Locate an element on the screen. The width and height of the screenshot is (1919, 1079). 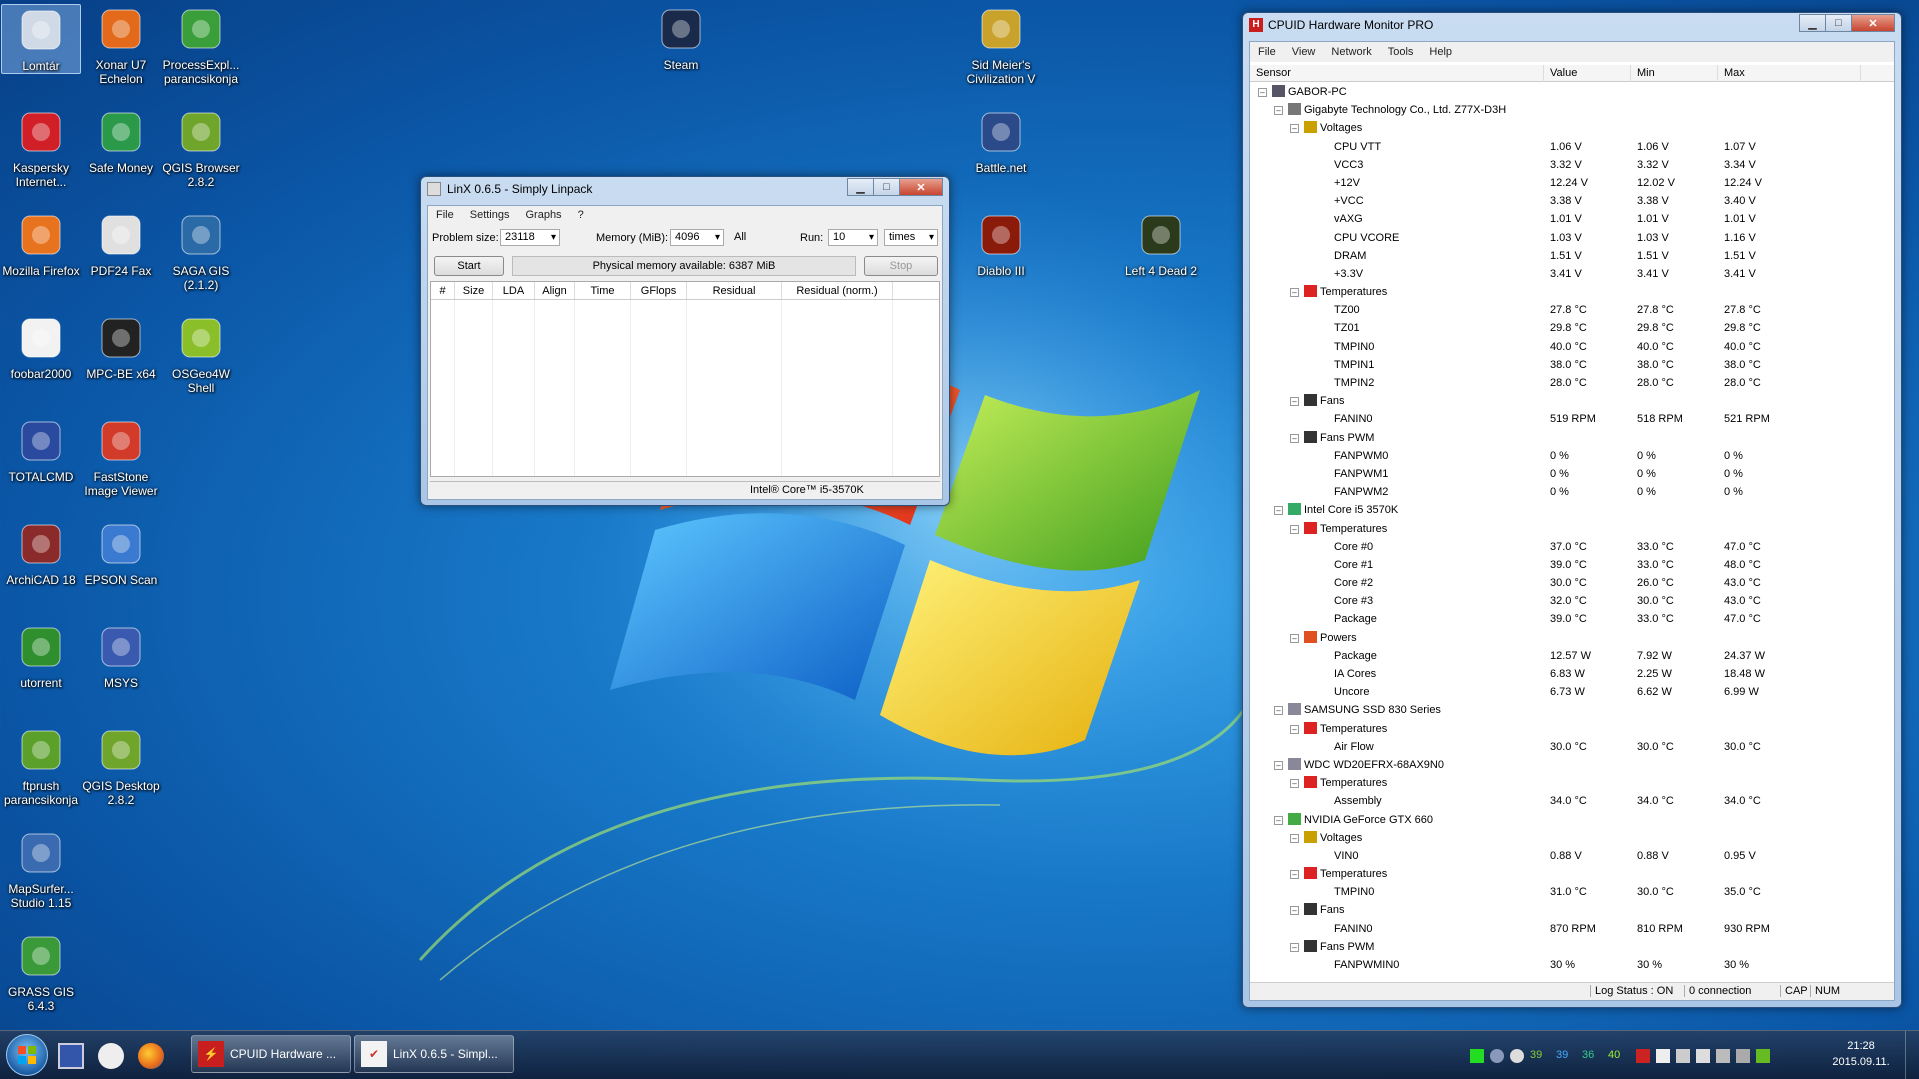
sensor-group-row: – Powers is located at coordinates (1572, 638).